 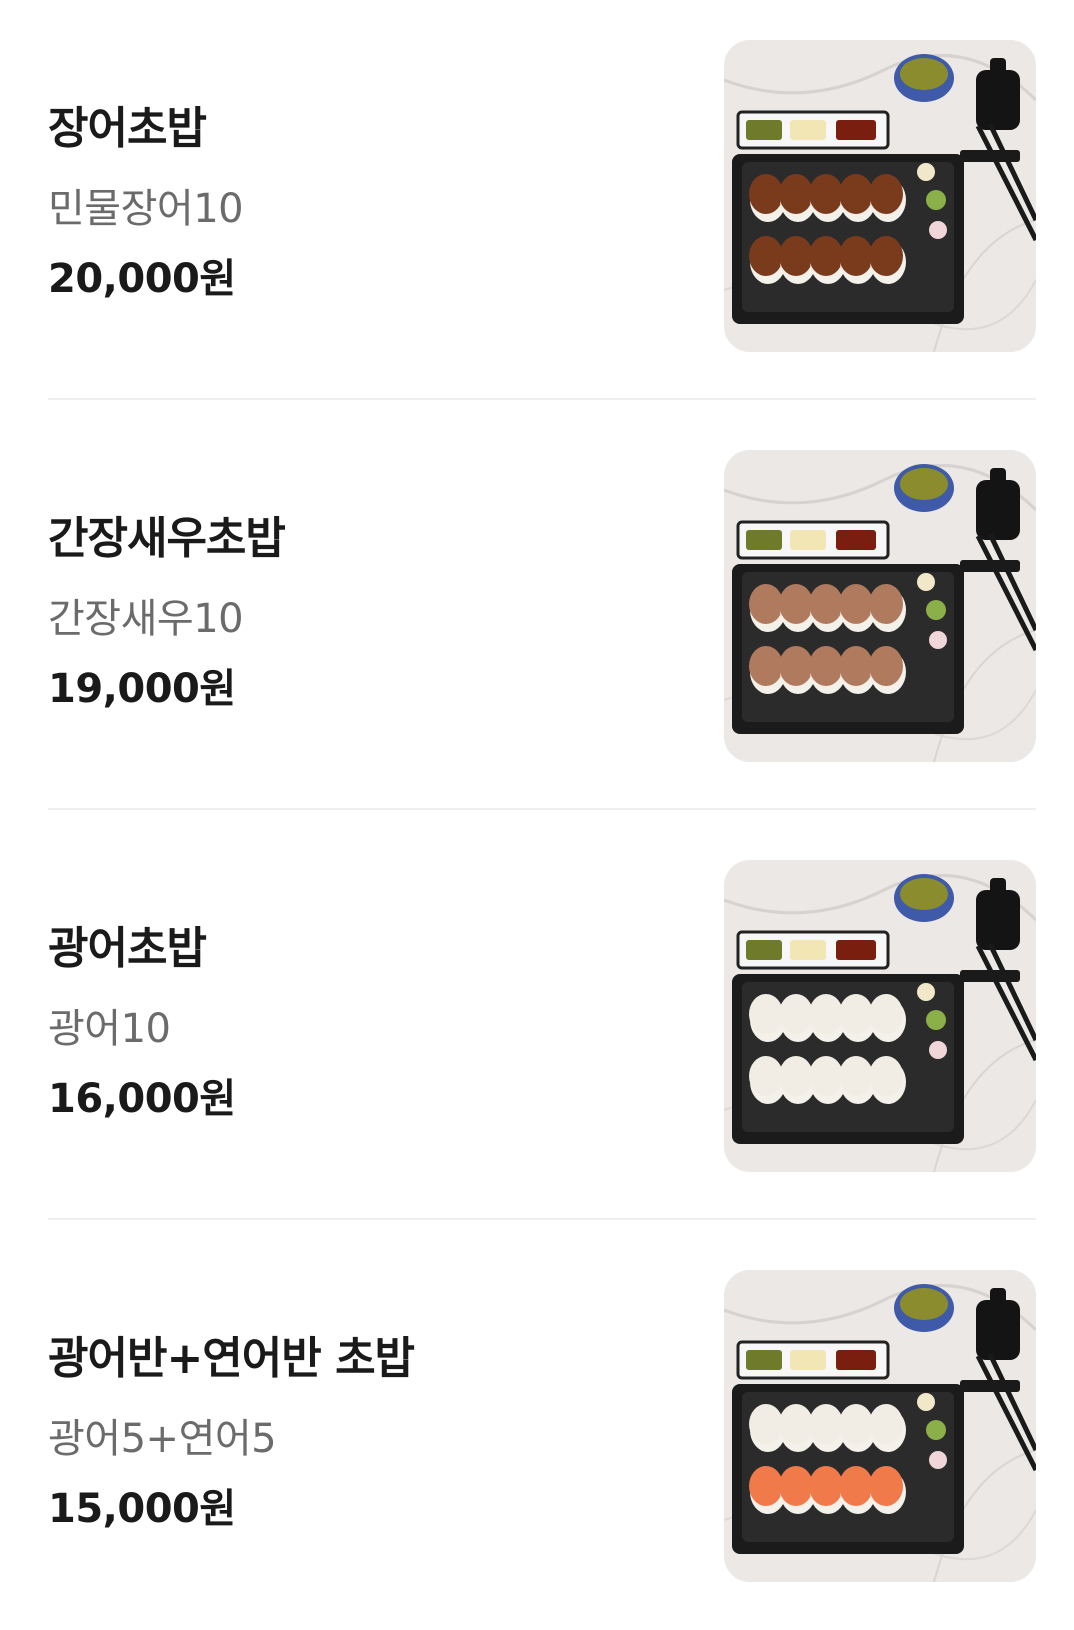 I want to click on flatfish-salmon-sushi-platter-image, so click(x=880, y=1426).